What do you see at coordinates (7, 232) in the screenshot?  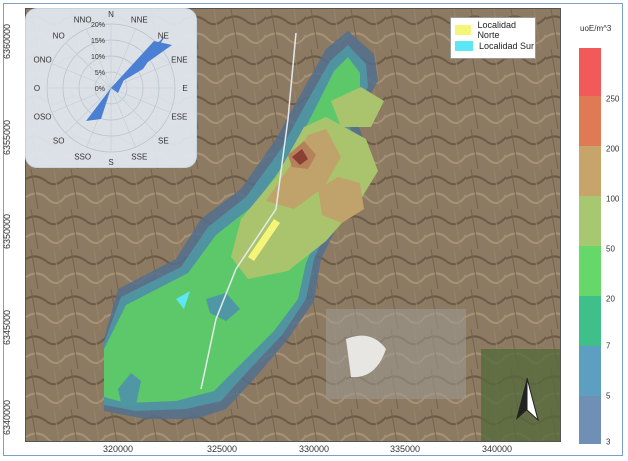 I see `y-tick: 6350000` at bounding box center [7, 232].